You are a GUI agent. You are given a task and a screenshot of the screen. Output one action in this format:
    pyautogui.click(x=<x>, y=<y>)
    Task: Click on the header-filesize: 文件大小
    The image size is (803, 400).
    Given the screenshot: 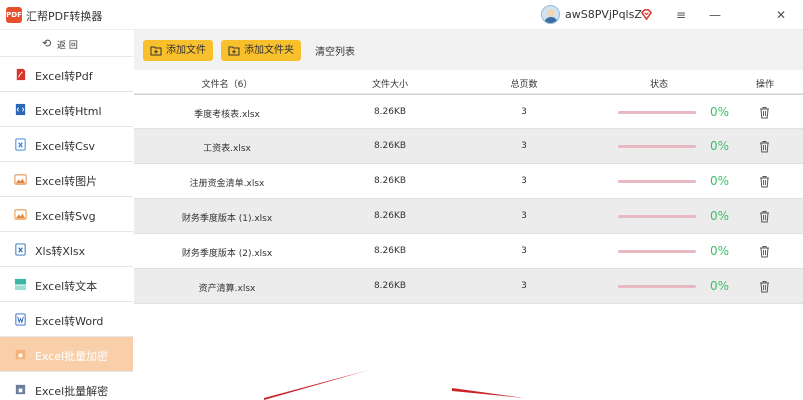 What is the action you would take?
    pyautogui.click(x=390, y=85)
    